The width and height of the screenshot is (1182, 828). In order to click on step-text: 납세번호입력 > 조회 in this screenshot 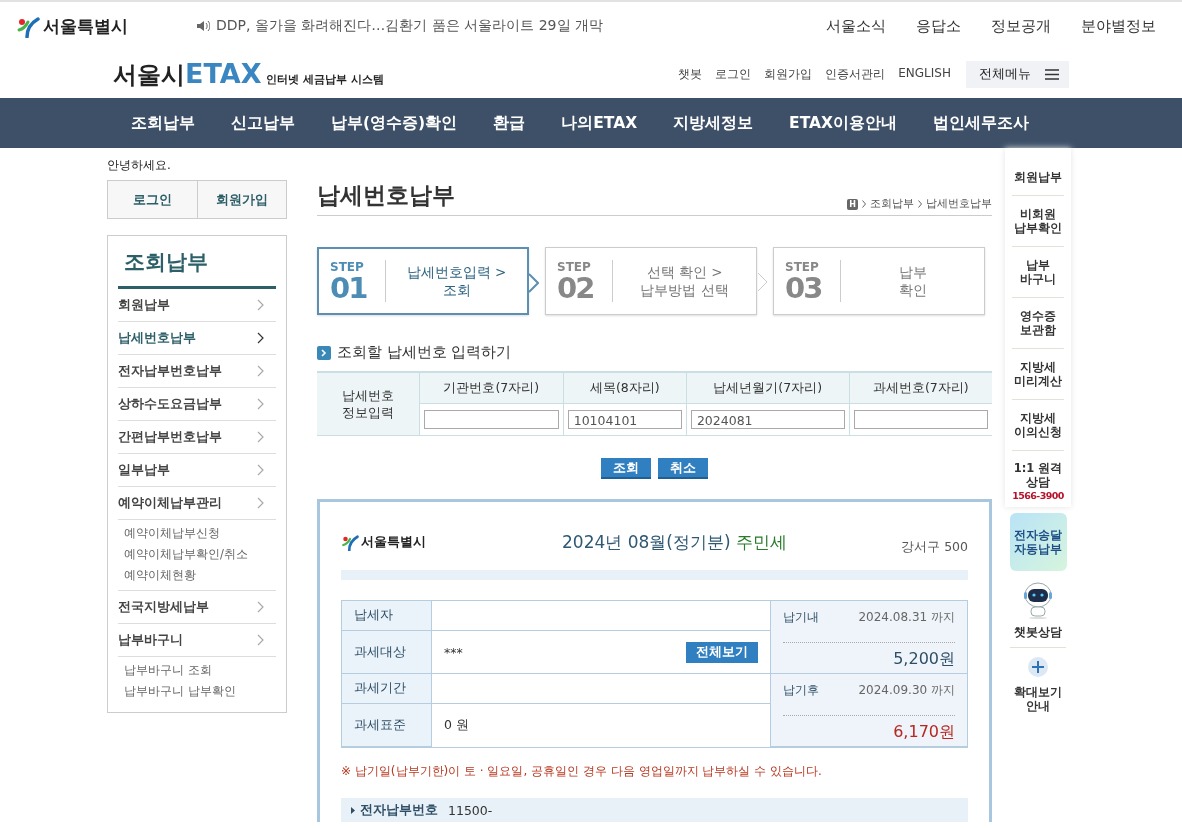, I will do `click(456, 281)`.